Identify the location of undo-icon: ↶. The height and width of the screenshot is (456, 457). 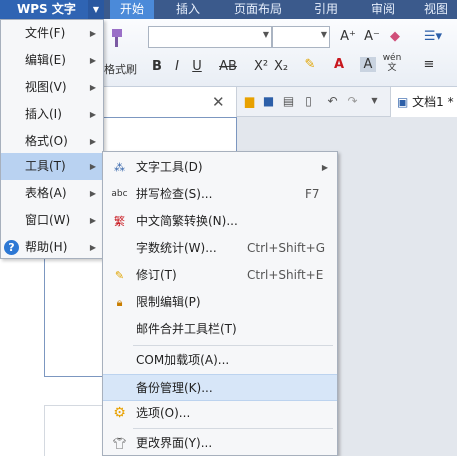
(332, 101).